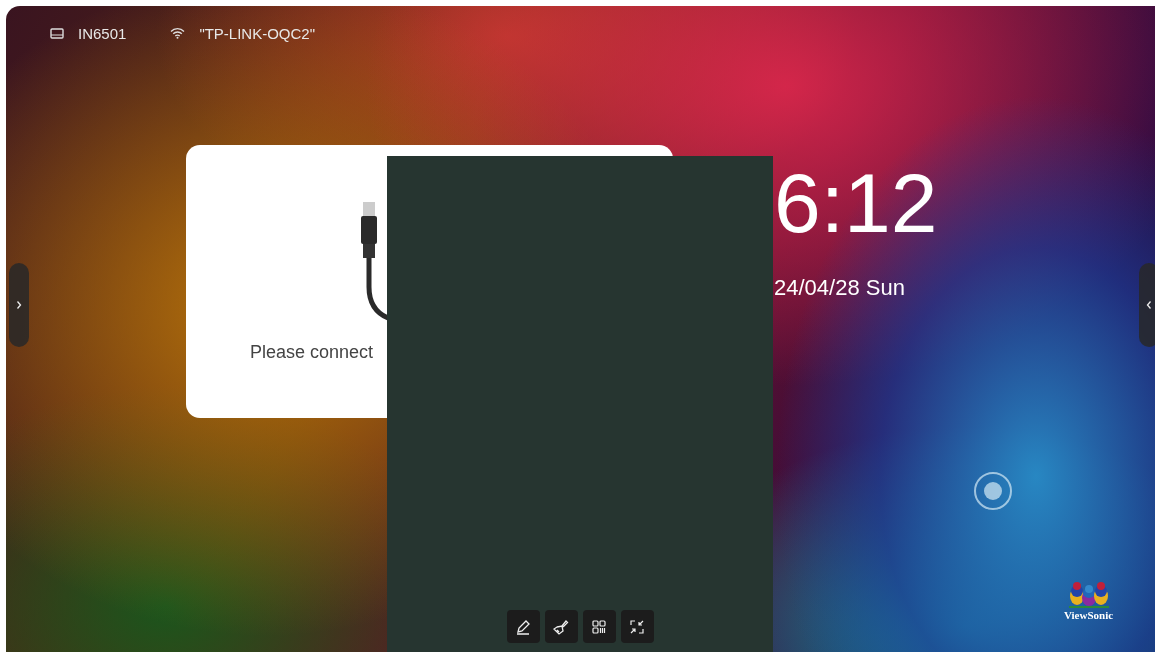  Describe the element at coordinates (993, 491) in the screenshot. I see `floating-button` at that location.